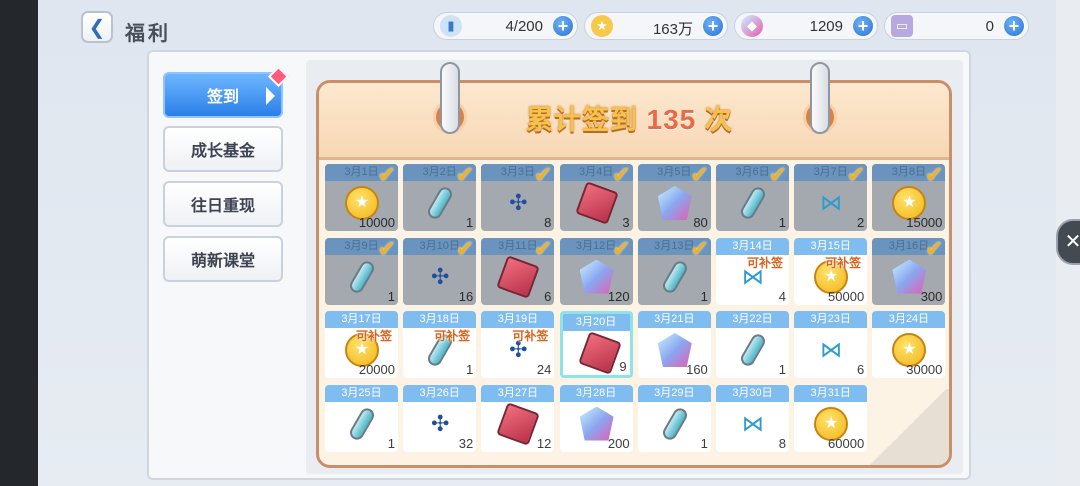 The image size is (1080, 486). I want to click on checkin-total-title: 累计签到 135 次, so click(629, 117).